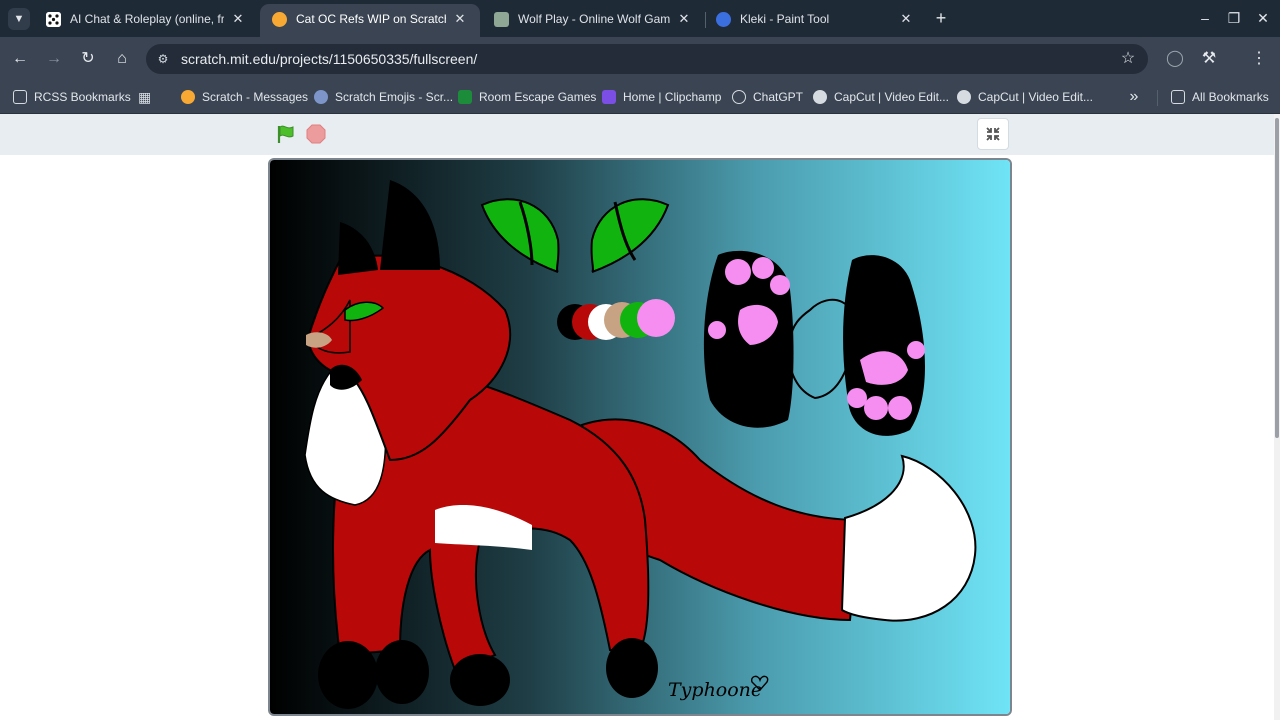  I want to click on tab-kleki: Kleki - Paint Tool ✕, so click(815, 20).